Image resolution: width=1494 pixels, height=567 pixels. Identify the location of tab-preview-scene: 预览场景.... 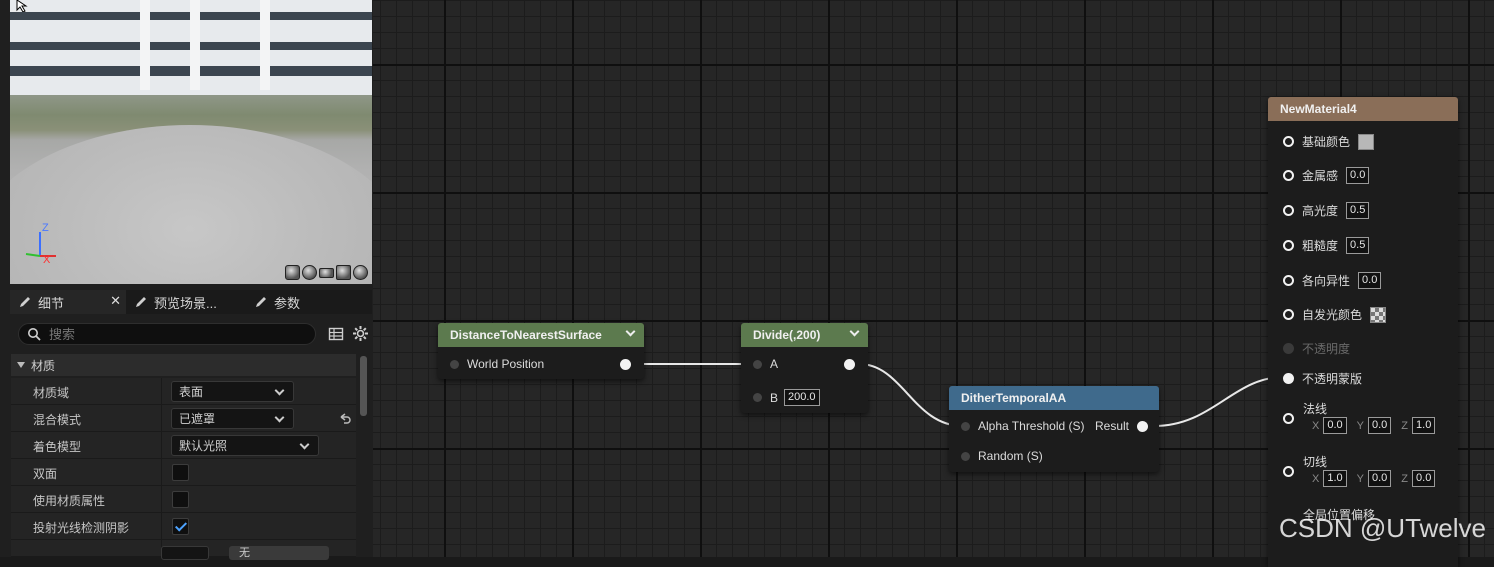
(189, 302).